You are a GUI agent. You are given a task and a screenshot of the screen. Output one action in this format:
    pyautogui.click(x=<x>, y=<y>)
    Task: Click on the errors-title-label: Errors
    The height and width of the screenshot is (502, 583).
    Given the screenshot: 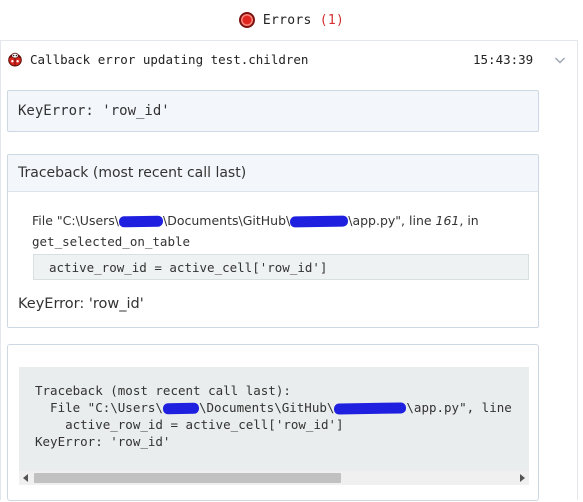 What is the action you would take?
    pyautogui.click(x=287, y=20)
    